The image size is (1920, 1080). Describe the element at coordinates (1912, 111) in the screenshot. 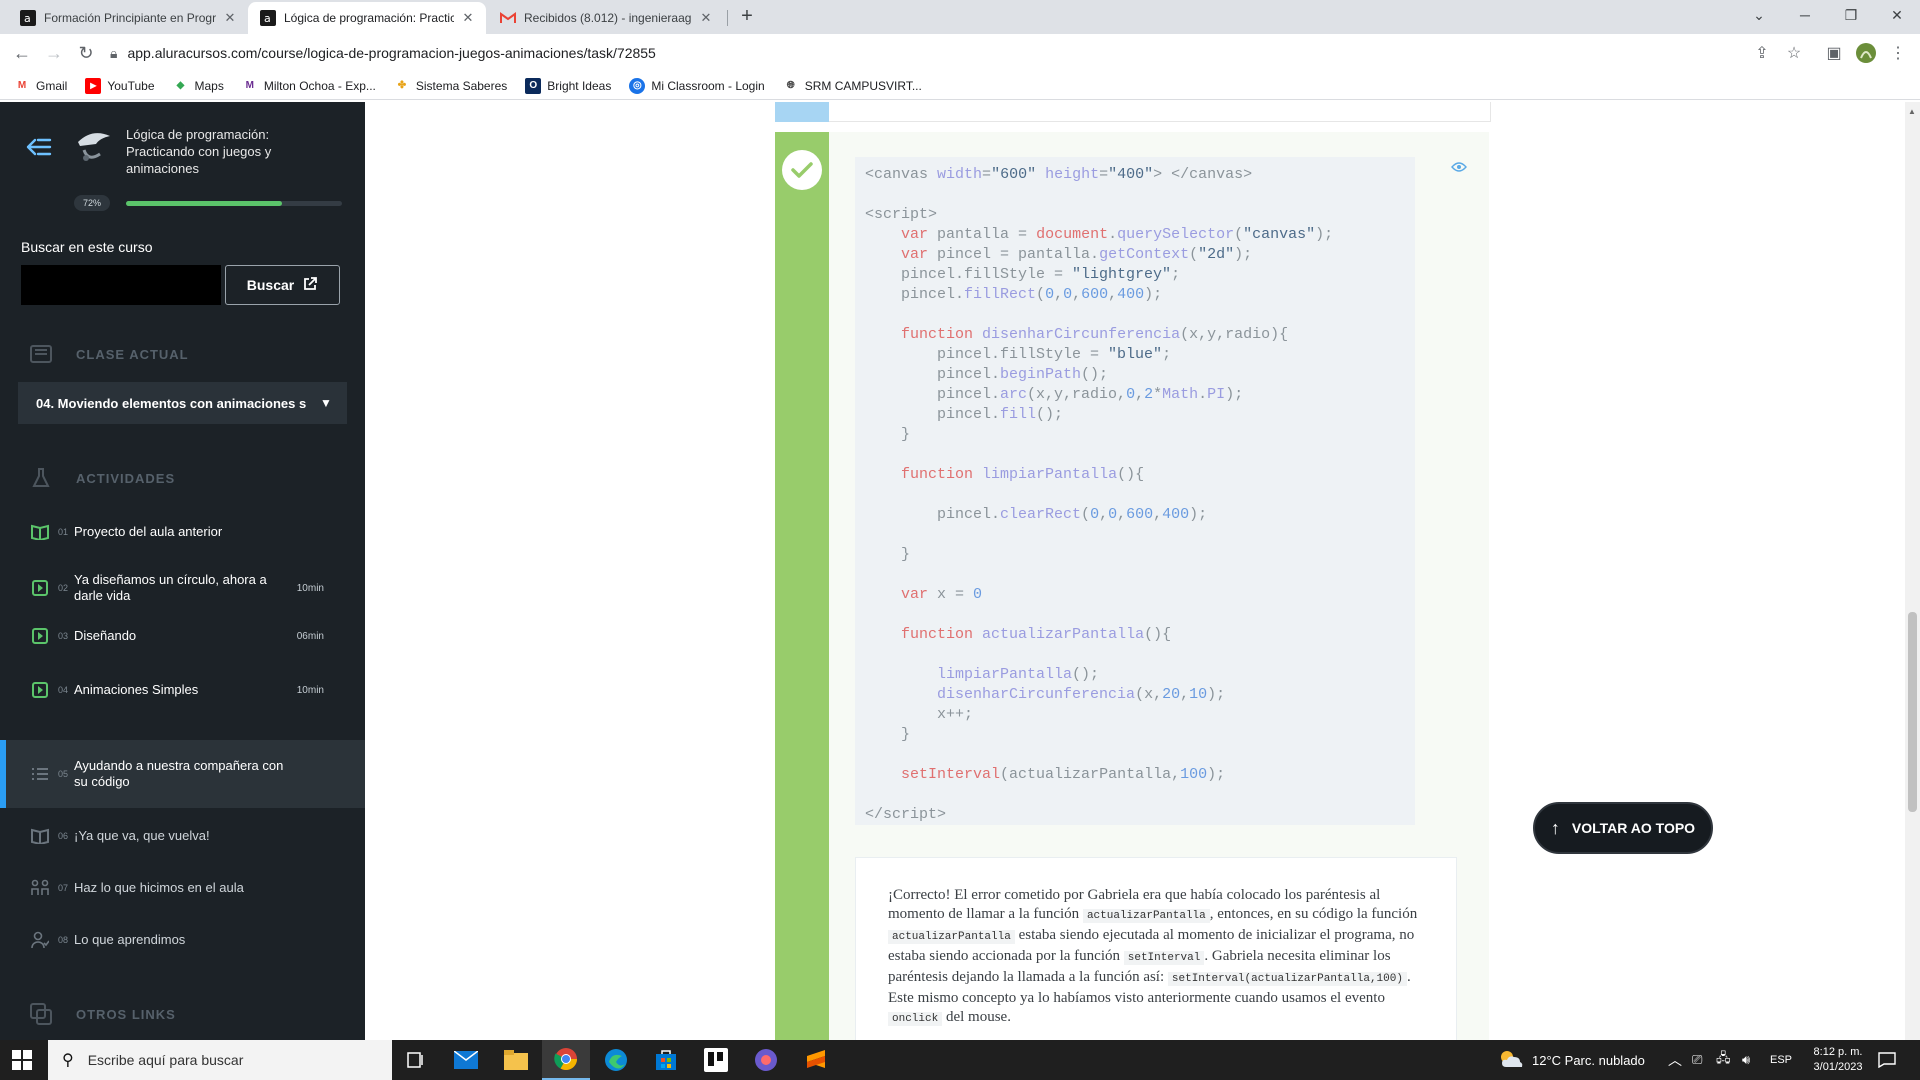

I see `scroll-up-arrow-icon: ▲` at that location.